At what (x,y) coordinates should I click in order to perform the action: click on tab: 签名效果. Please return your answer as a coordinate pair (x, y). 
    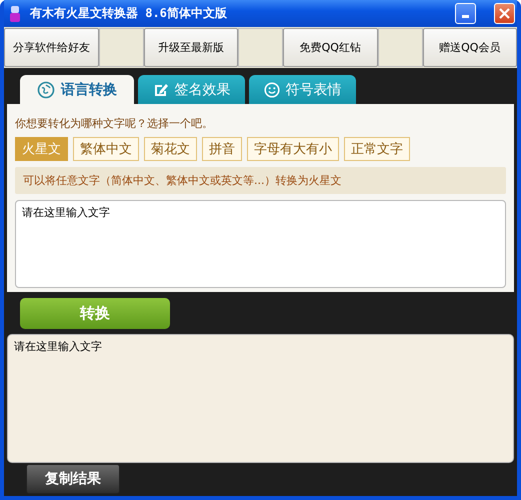
    Looking at the image, I should click on (191, 89).